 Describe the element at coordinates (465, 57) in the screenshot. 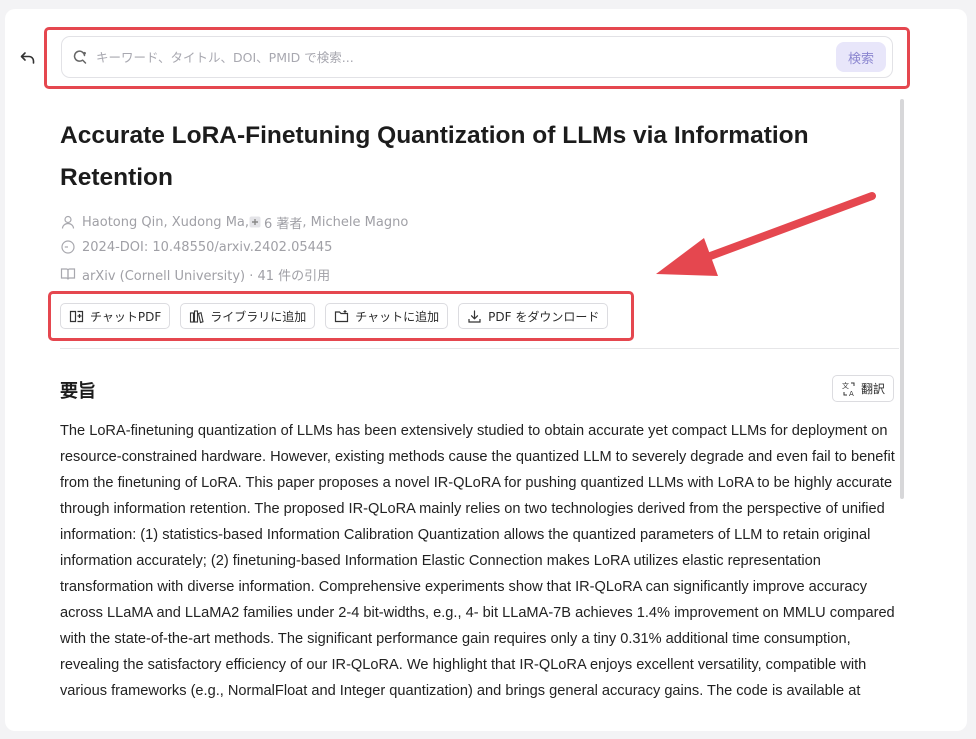

I see `search-input` at that location.